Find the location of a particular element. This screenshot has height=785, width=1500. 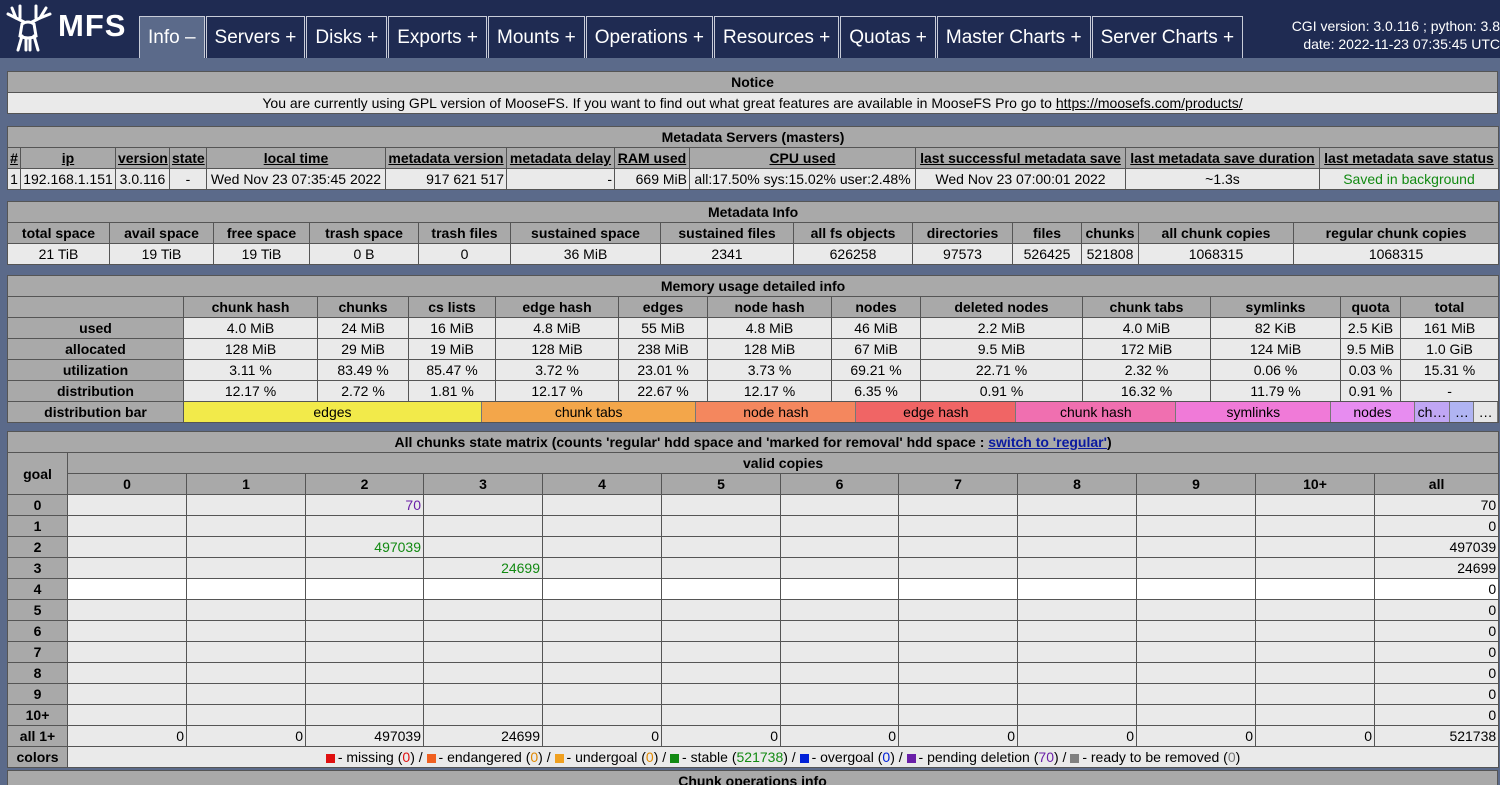

matrix-row: 70 is located at coordinates (753, 652).